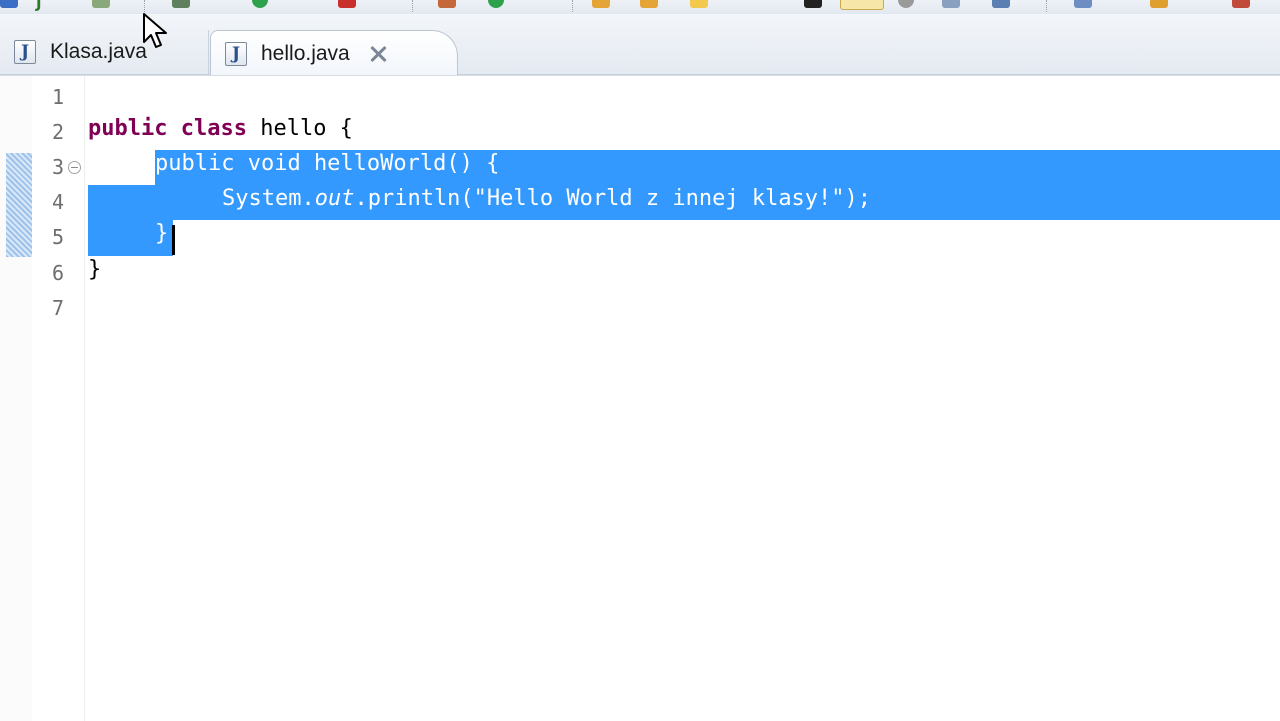 The height and width of the screenshot is (721, 1280). I want to click on line-number-gutter: 1 2 3 4 5 6 7, so click(58, 398).